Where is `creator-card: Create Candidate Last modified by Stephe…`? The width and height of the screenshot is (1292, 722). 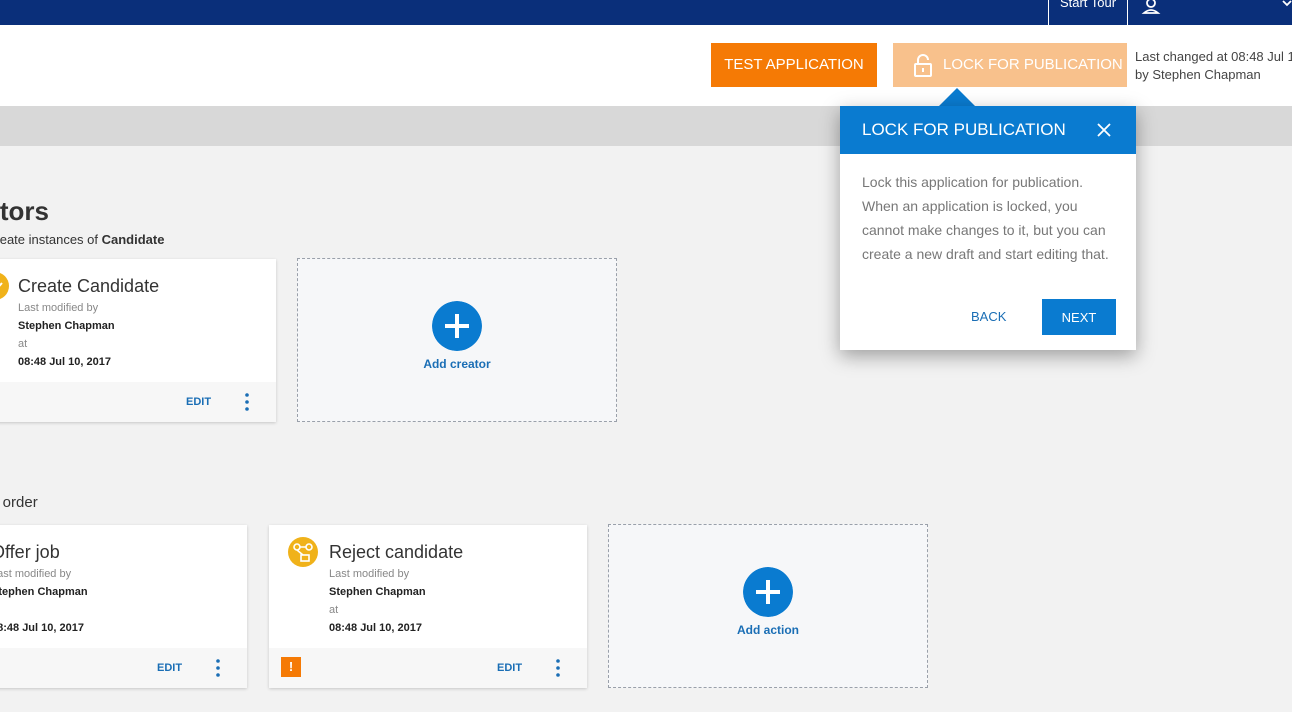
creator-card: Create Candidate Last modified by Stephe… is located at coordinates (138, 340).